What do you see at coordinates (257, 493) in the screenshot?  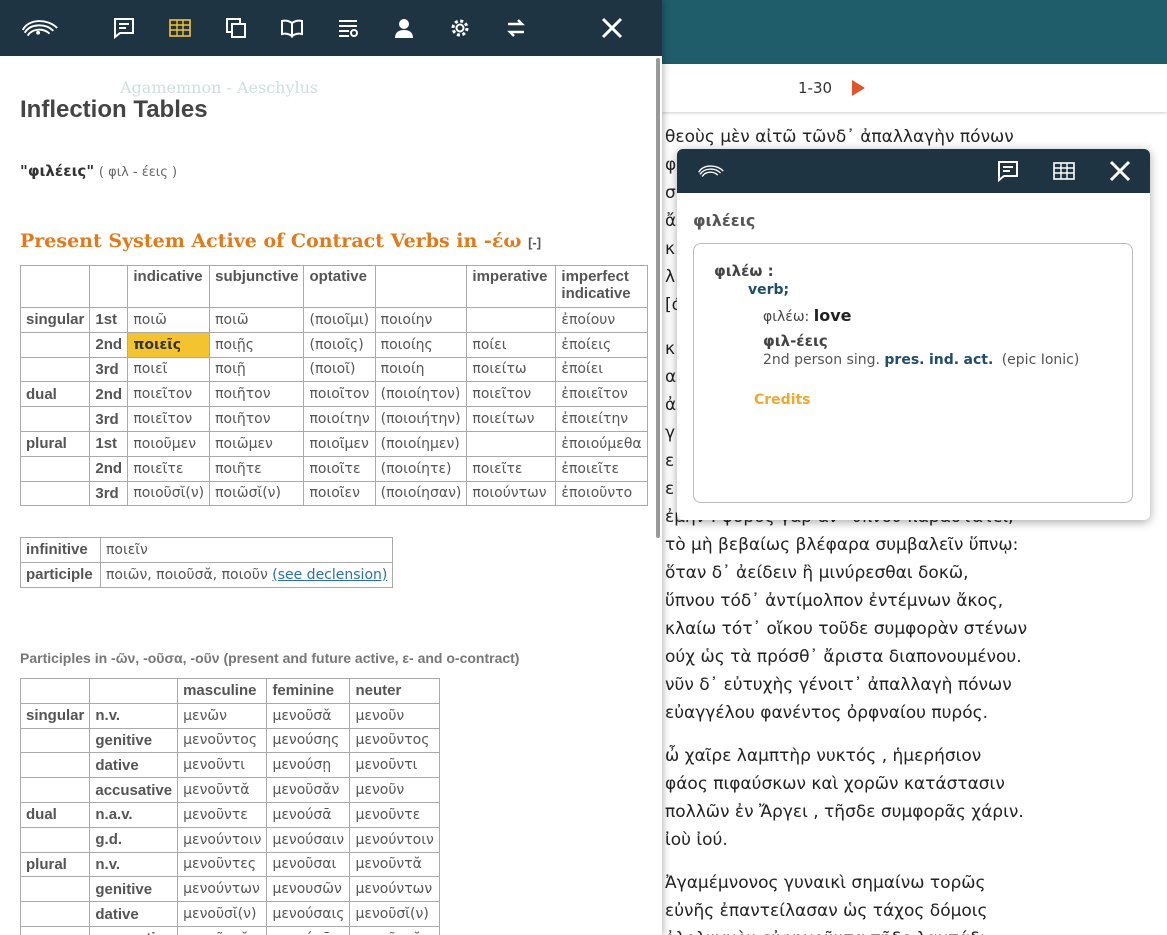 I see `table-cell: ποιῶσῐ(ν)` at bounding box center [257, 493].